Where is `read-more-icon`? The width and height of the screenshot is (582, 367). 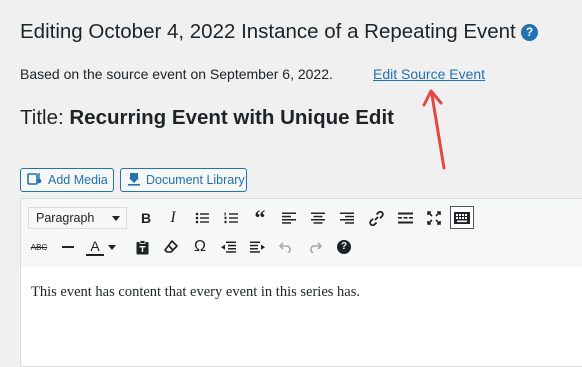 read-more-icon is located at coordinates (405, 218).